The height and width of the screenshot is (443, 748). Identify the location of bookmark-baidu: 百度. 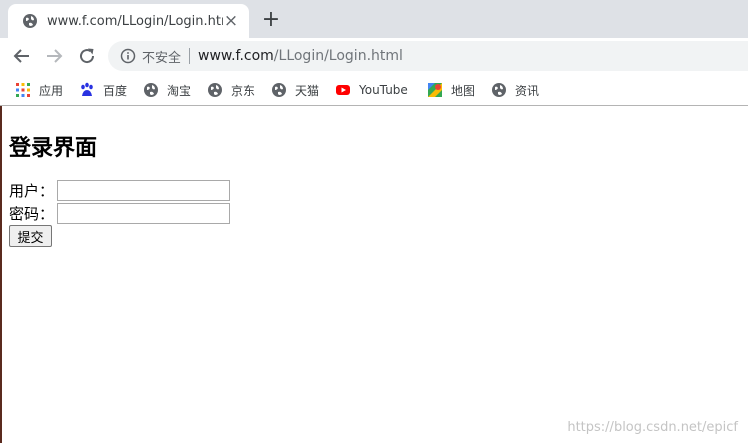
(103, 90).